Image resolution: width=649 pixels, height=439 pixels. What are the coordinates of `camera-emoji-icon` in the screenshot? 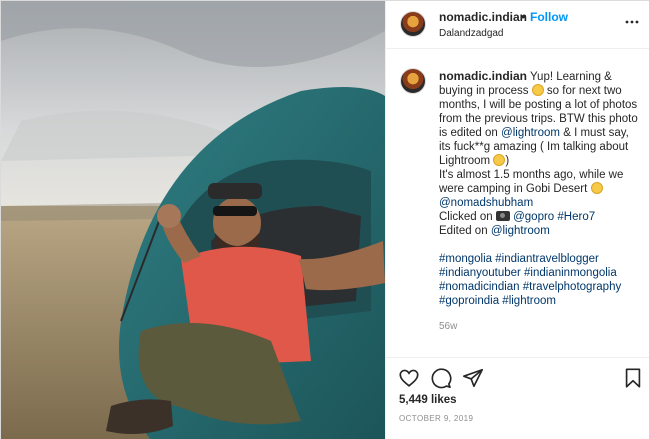 It's located at (502, 216).